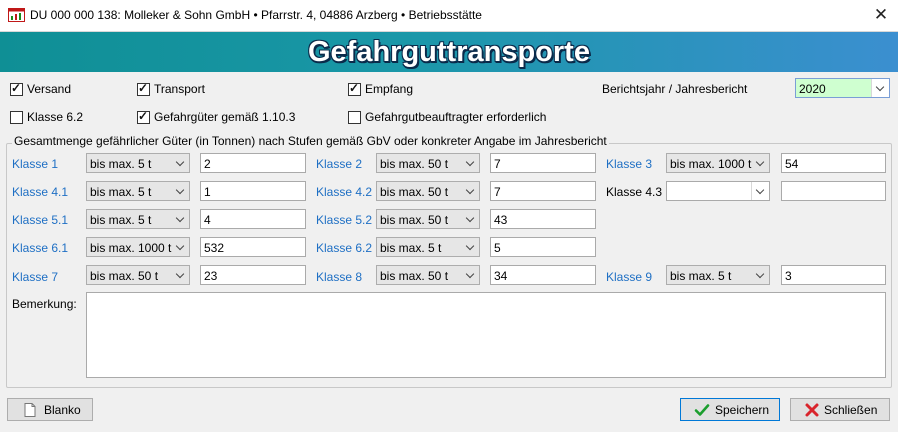  What do you see at coordinates (339, 164) in the screenshot?
I see `klasse-2-label: Klasse 2` at bounding box center [339, 164].